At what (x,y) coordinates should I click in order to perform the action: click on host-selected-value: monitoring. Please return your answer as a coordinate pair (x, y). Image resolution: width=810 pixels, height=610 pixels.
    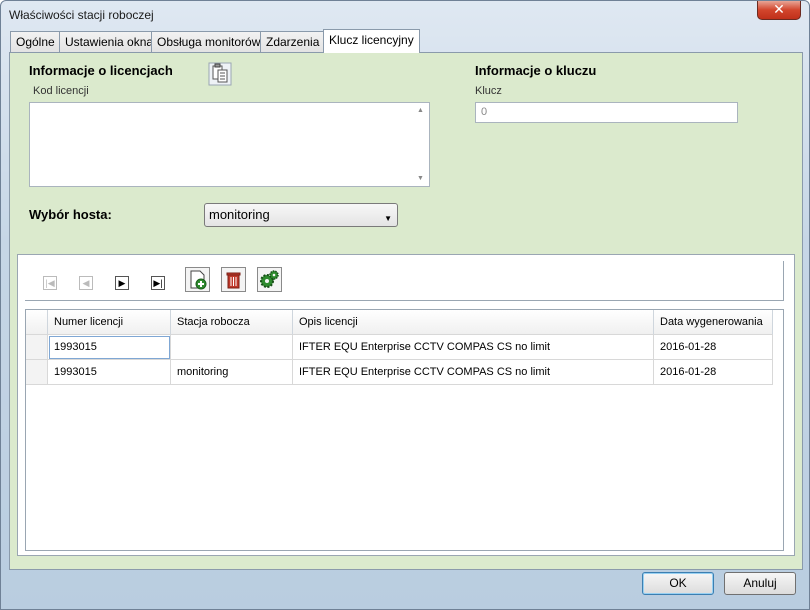
    Looking at the image, I should click on (239, 214).